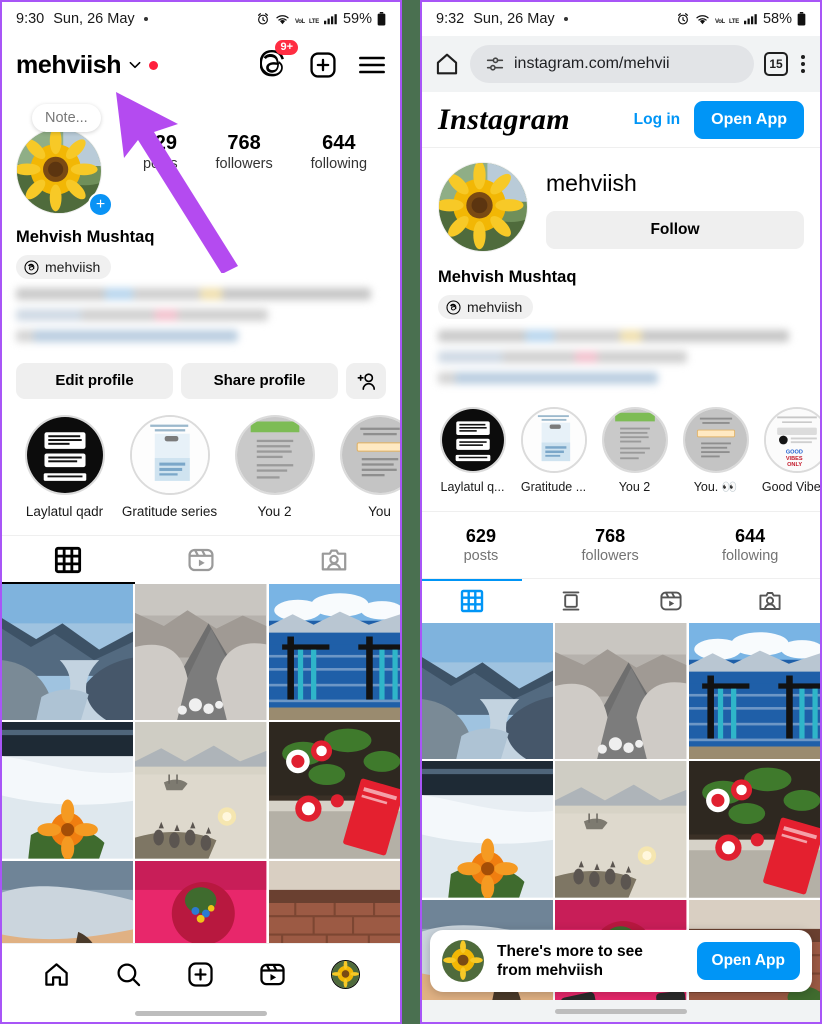 This screenshot has height=1024, width=822. I want to click on highlight-thumb-you2, so click(634, 439).